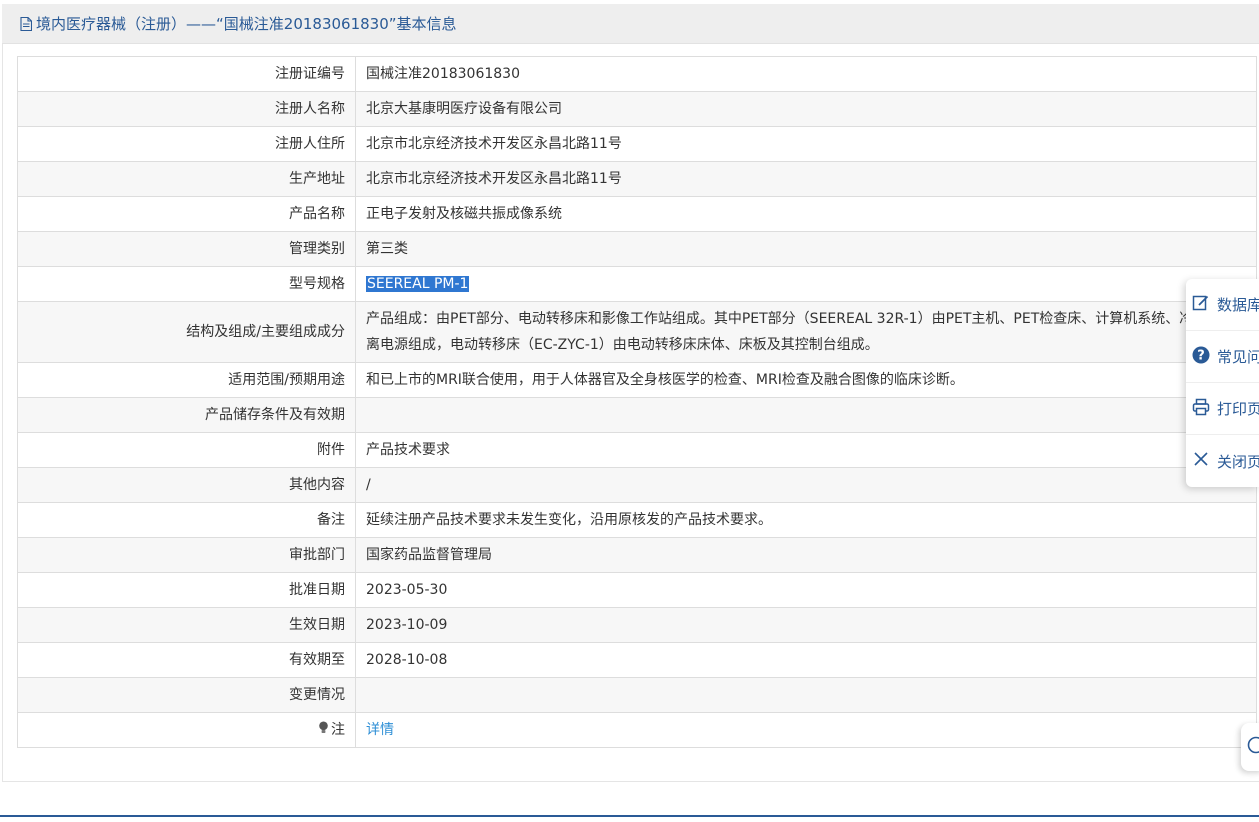 This screenshot has height=822, width=1259. Describe the element at coordinates (186, 380) in the screenshot. I see `row-label: 适用范围/预期用途` at that location.